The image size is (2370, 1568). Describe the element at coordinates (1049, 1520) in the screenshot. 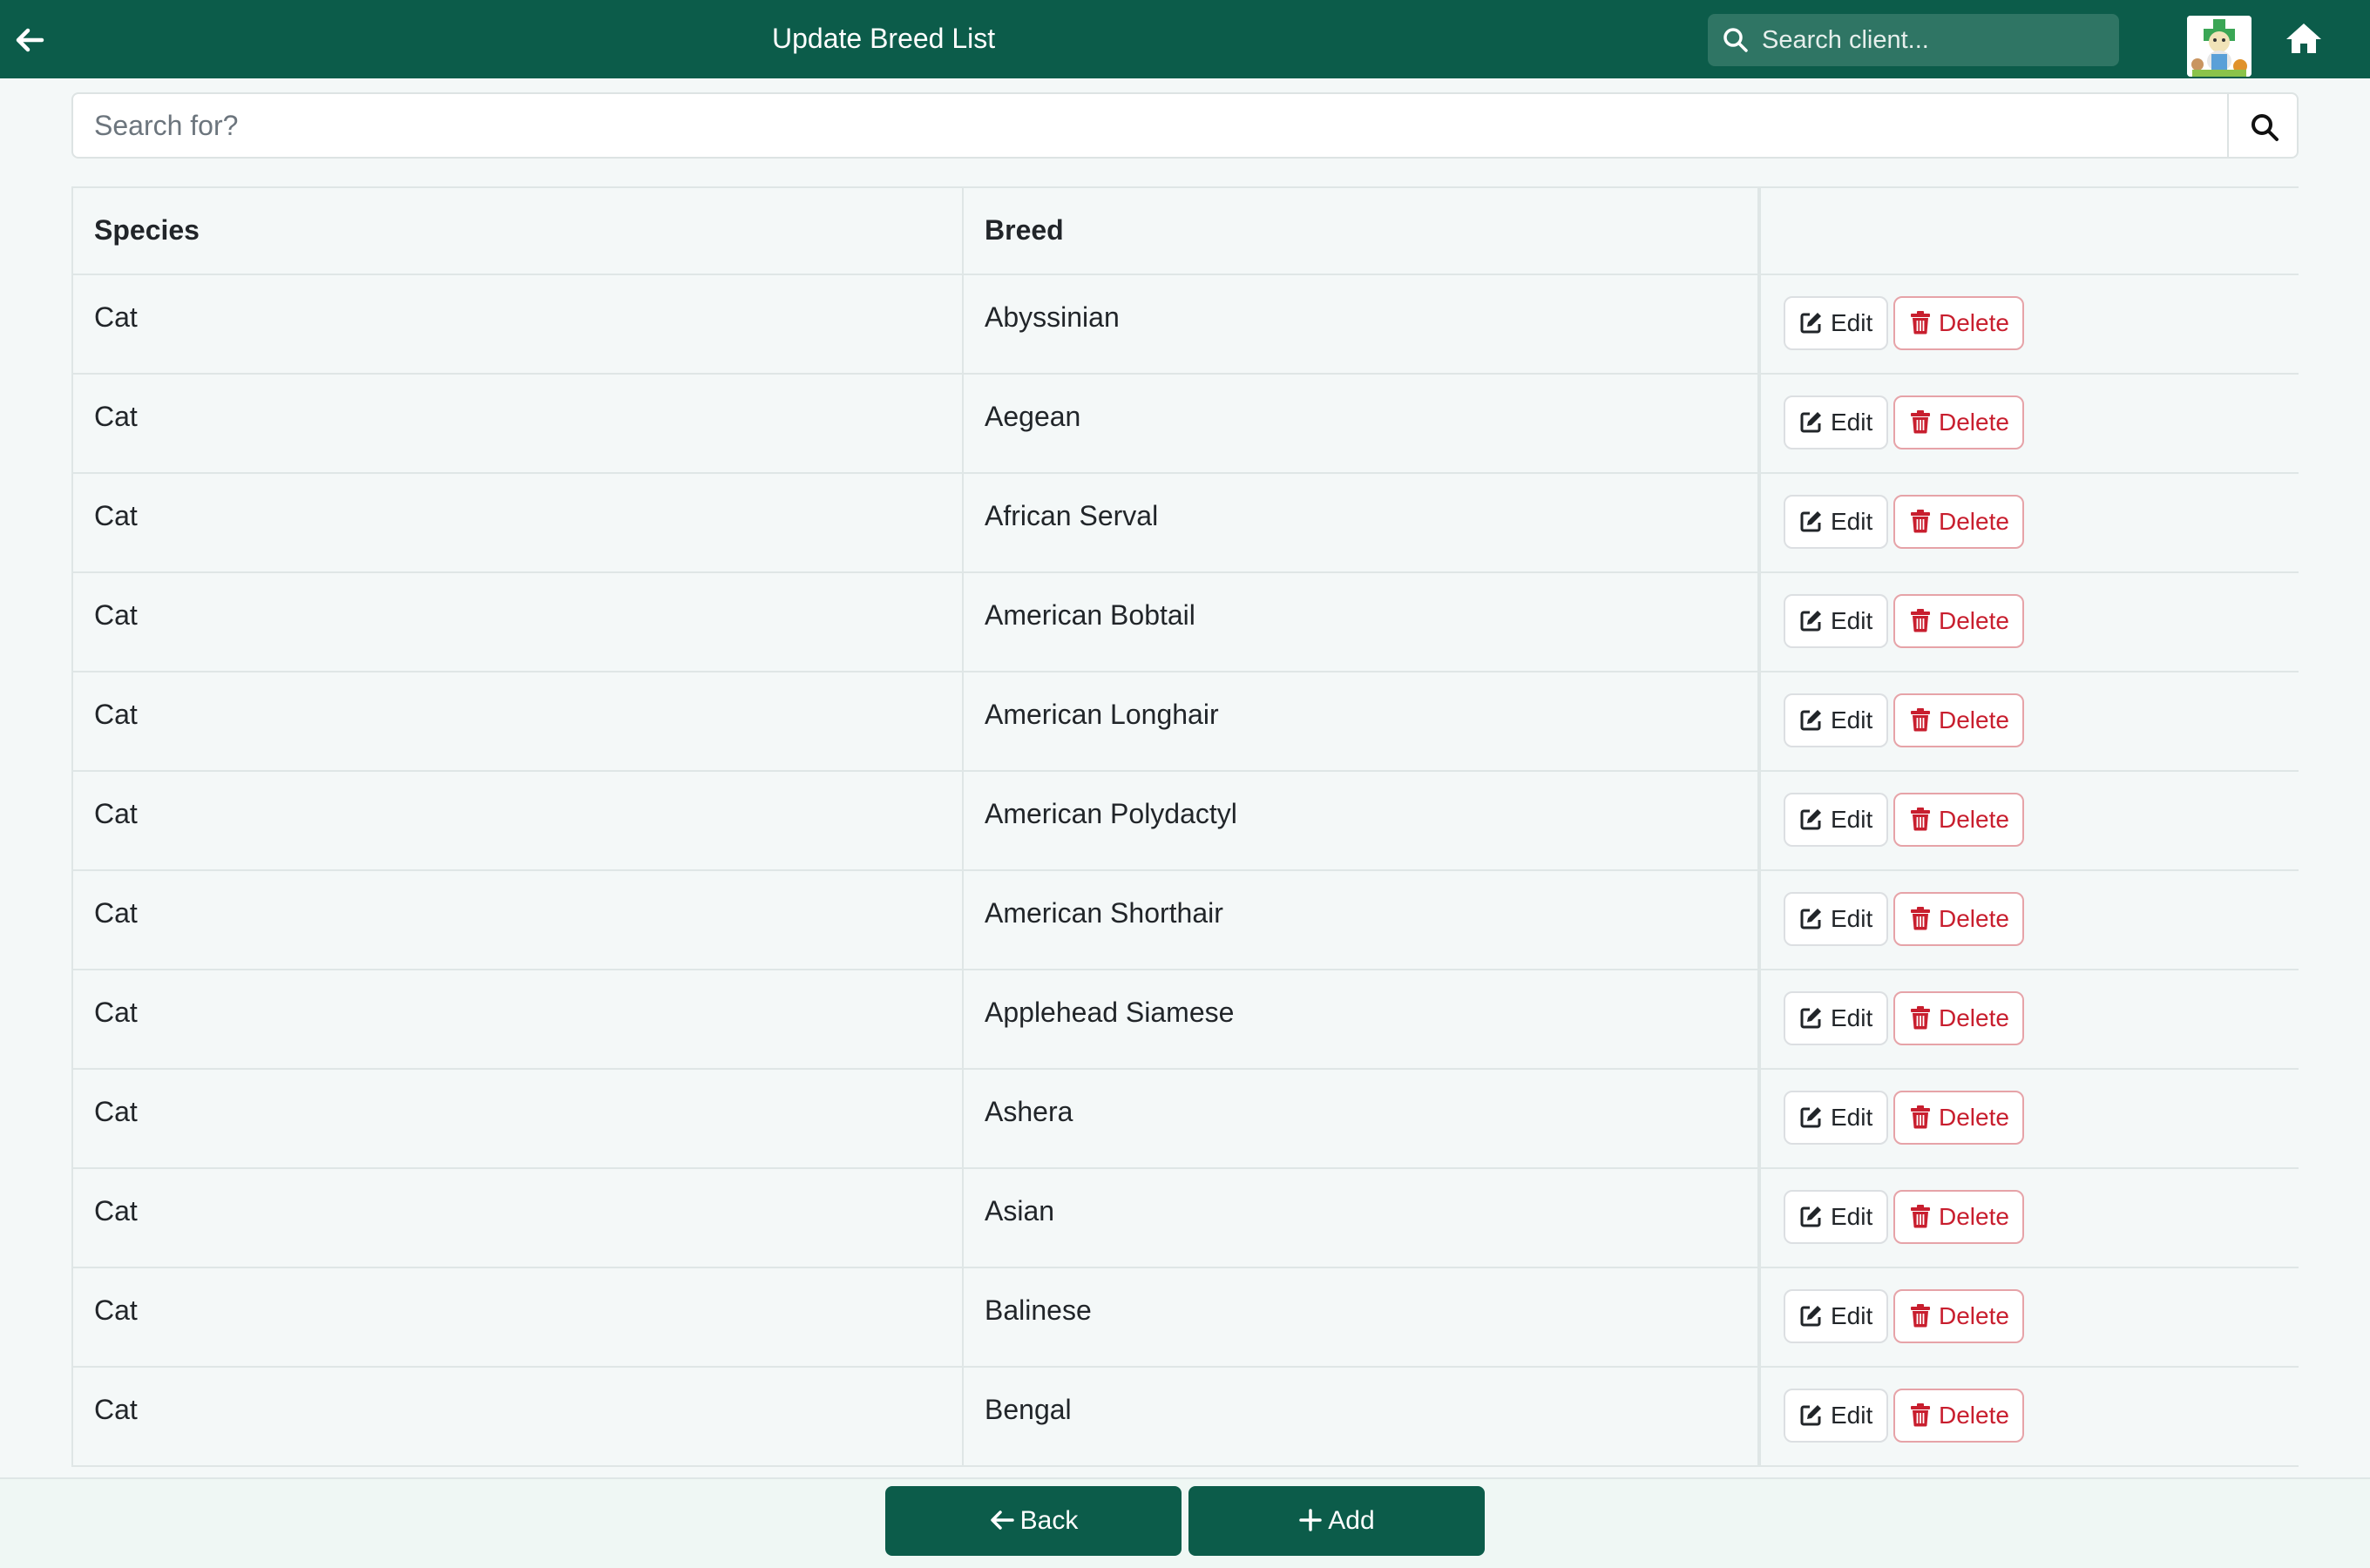

I see `back-button-label: Back` at that location.